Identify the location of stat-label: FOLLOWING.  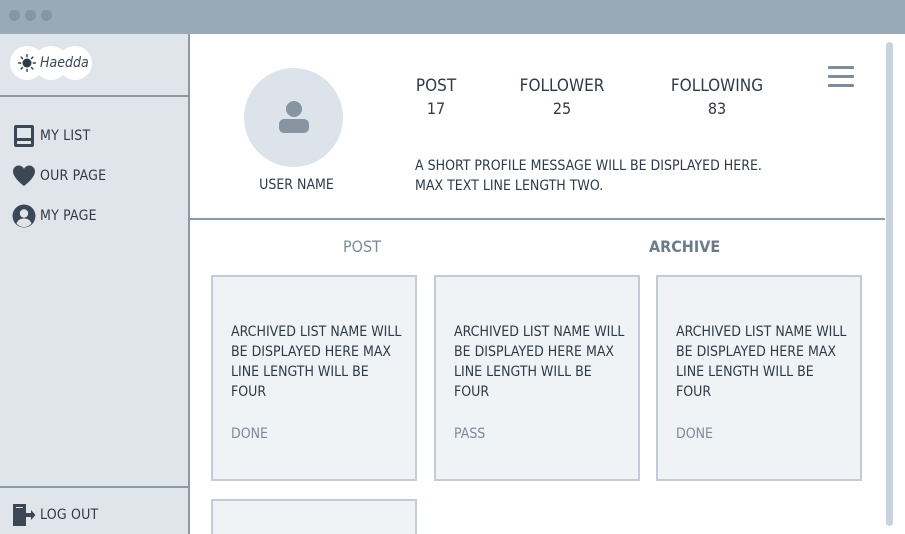
(717, 86).